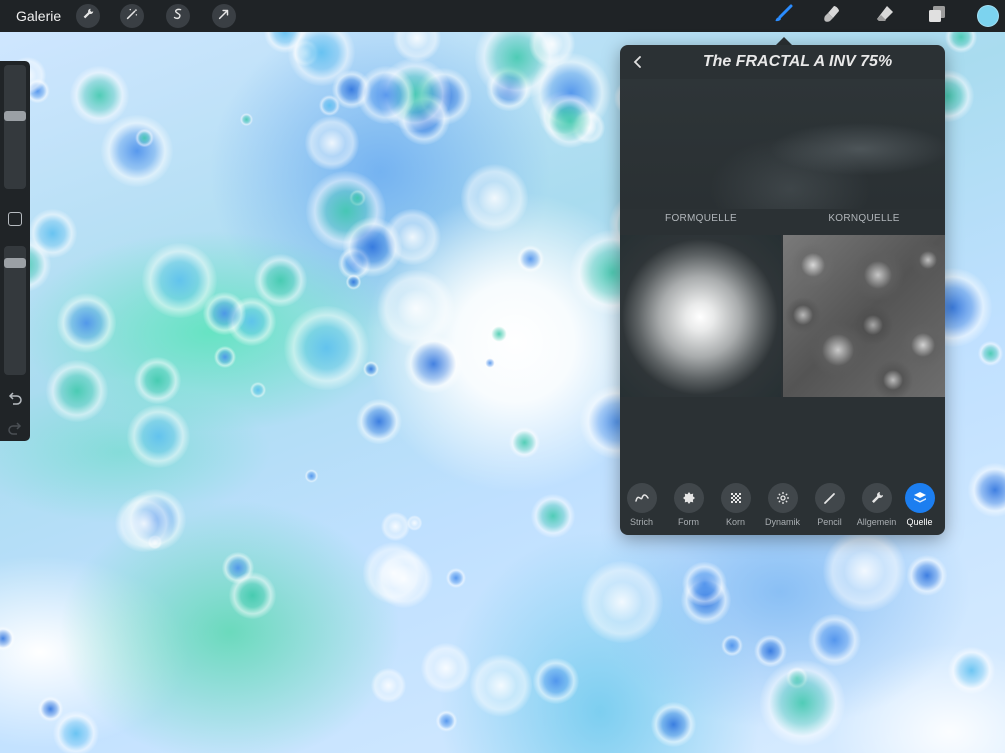 This screenshot has height=753, width=1005. I want to click on panel-empty-area, so click(782, 437).